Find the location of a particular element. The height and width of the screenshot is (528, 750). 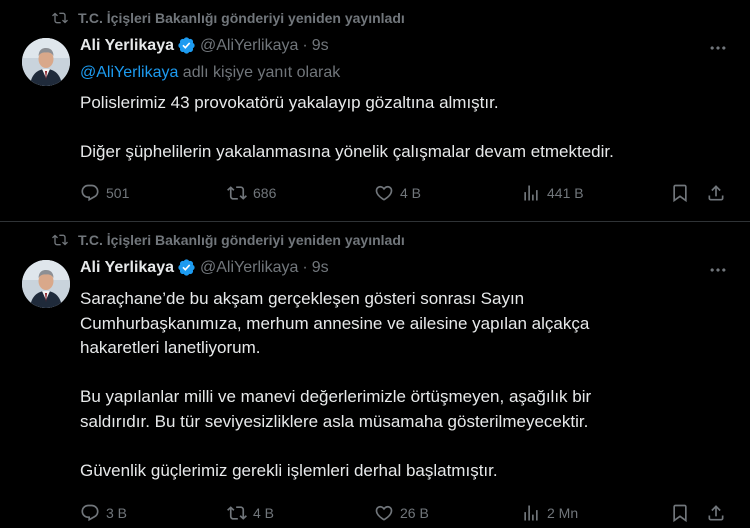

action-bar: 501 686 4 B 441 B is located at coordinates (404, 195).